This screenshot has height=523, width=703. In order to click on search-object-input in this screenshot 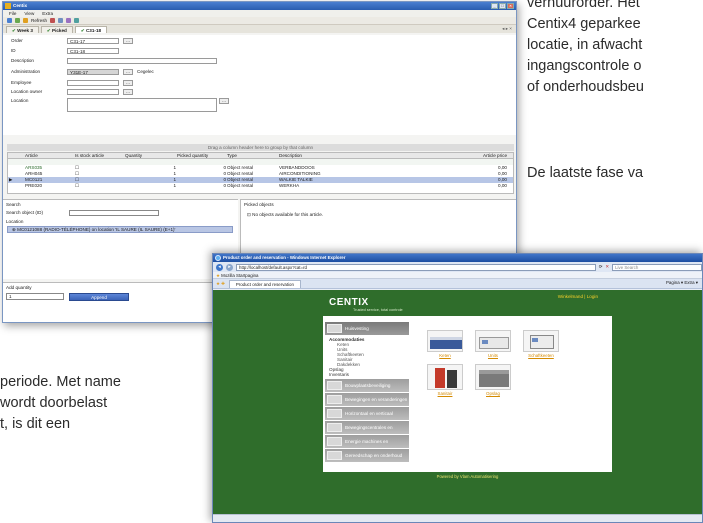, I will do `click(114, 213)`.